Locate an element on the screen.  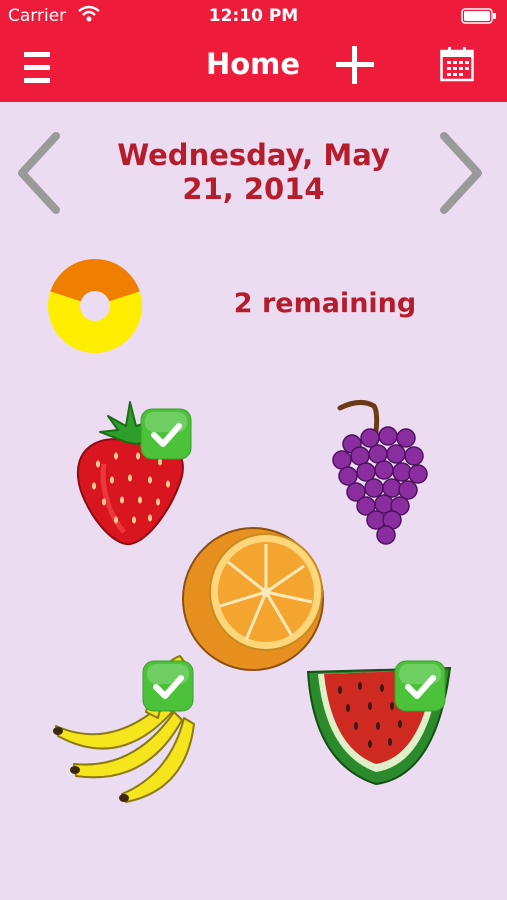
date-label: Wednesday, May 21, 2014 is located at coordinates (253, 172).